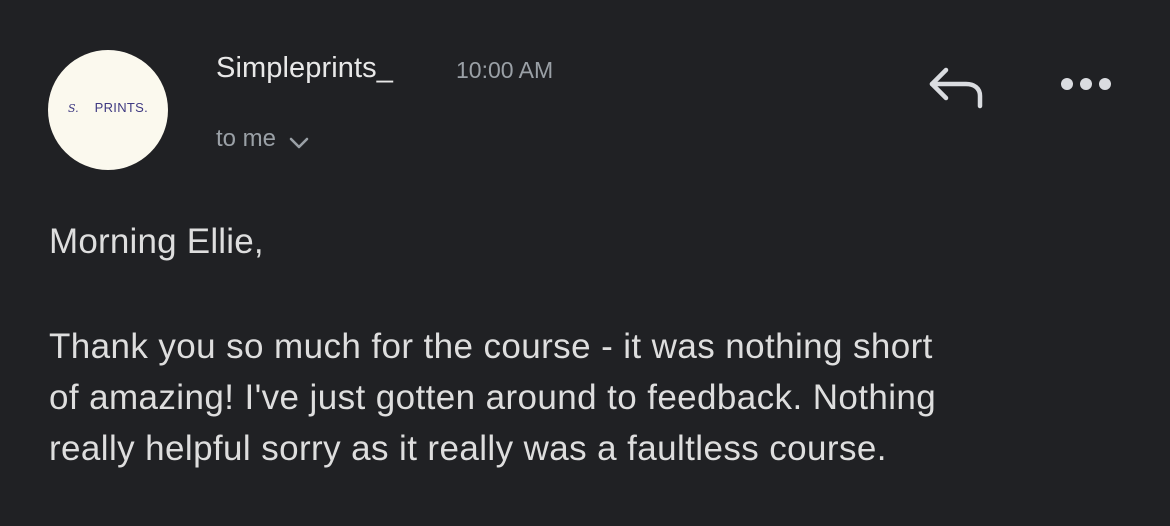 The height and width of the screenshot is (526, 1170). Describe the element at coordinates (246, 138) in the screenshot. I see `recipient-label: to me` at that location.